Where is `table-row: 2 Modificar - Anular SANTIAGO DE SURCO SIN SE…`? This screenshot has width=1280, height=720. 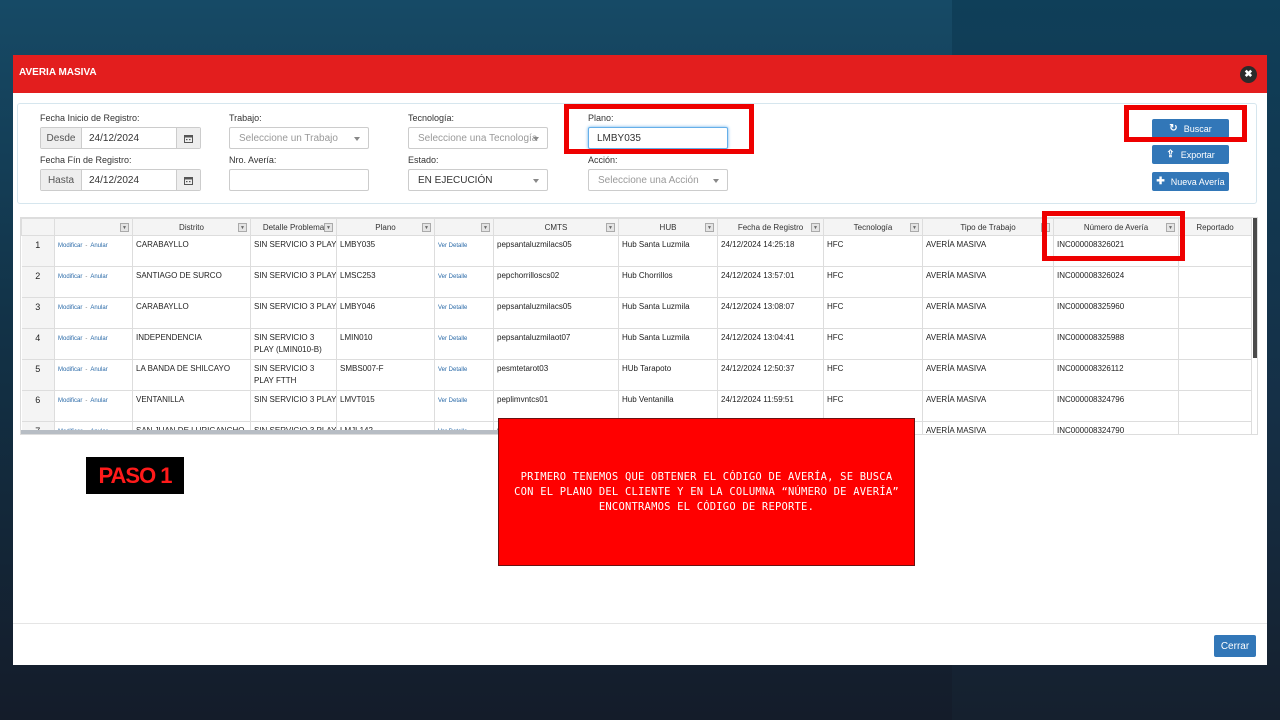 table-row: 2 Modificar - Anular SANTIAGO DE SURCO SIN SE… is located at coordinates (636, 282).